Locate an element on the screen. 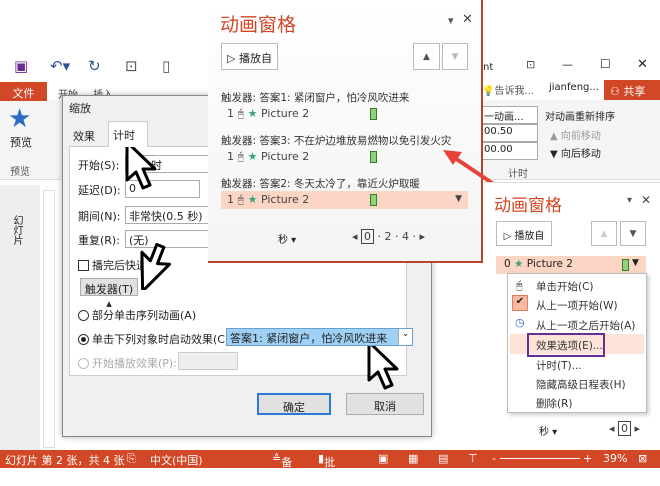 The height and width of the screenshot is (486, 660). menu-item-with-previous: 从上一项开始(W) is located at coordinates (577, 305).